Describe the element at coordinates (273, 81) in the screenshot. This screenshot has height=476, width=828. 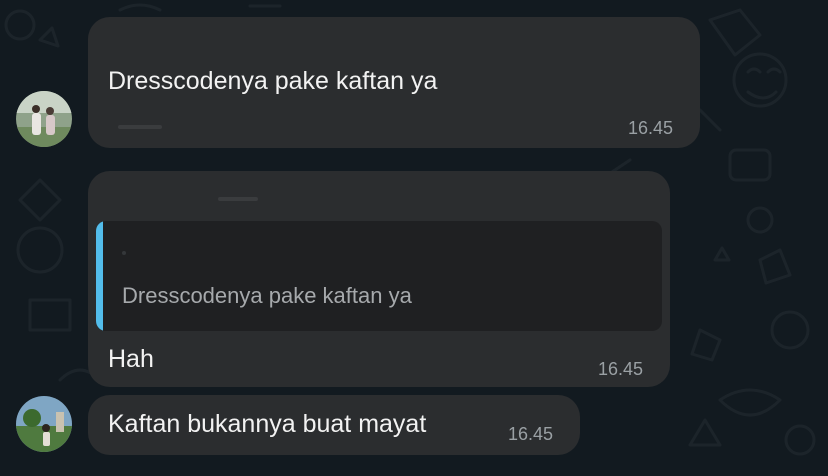
I see `message-text: Dresscodenya pake kaftan ya` at that location.